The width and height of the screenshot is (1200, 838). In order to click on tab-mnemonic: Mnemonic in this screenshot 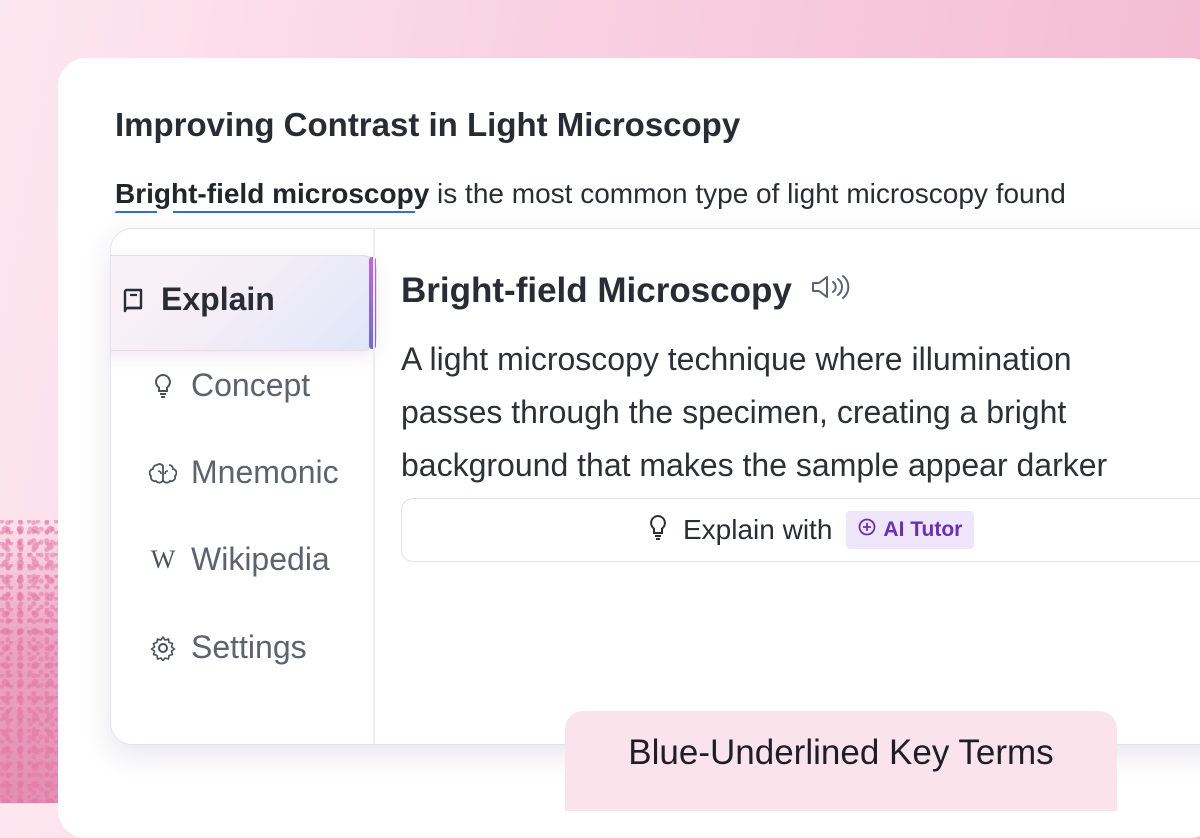, I will do `click(244, 472)`.